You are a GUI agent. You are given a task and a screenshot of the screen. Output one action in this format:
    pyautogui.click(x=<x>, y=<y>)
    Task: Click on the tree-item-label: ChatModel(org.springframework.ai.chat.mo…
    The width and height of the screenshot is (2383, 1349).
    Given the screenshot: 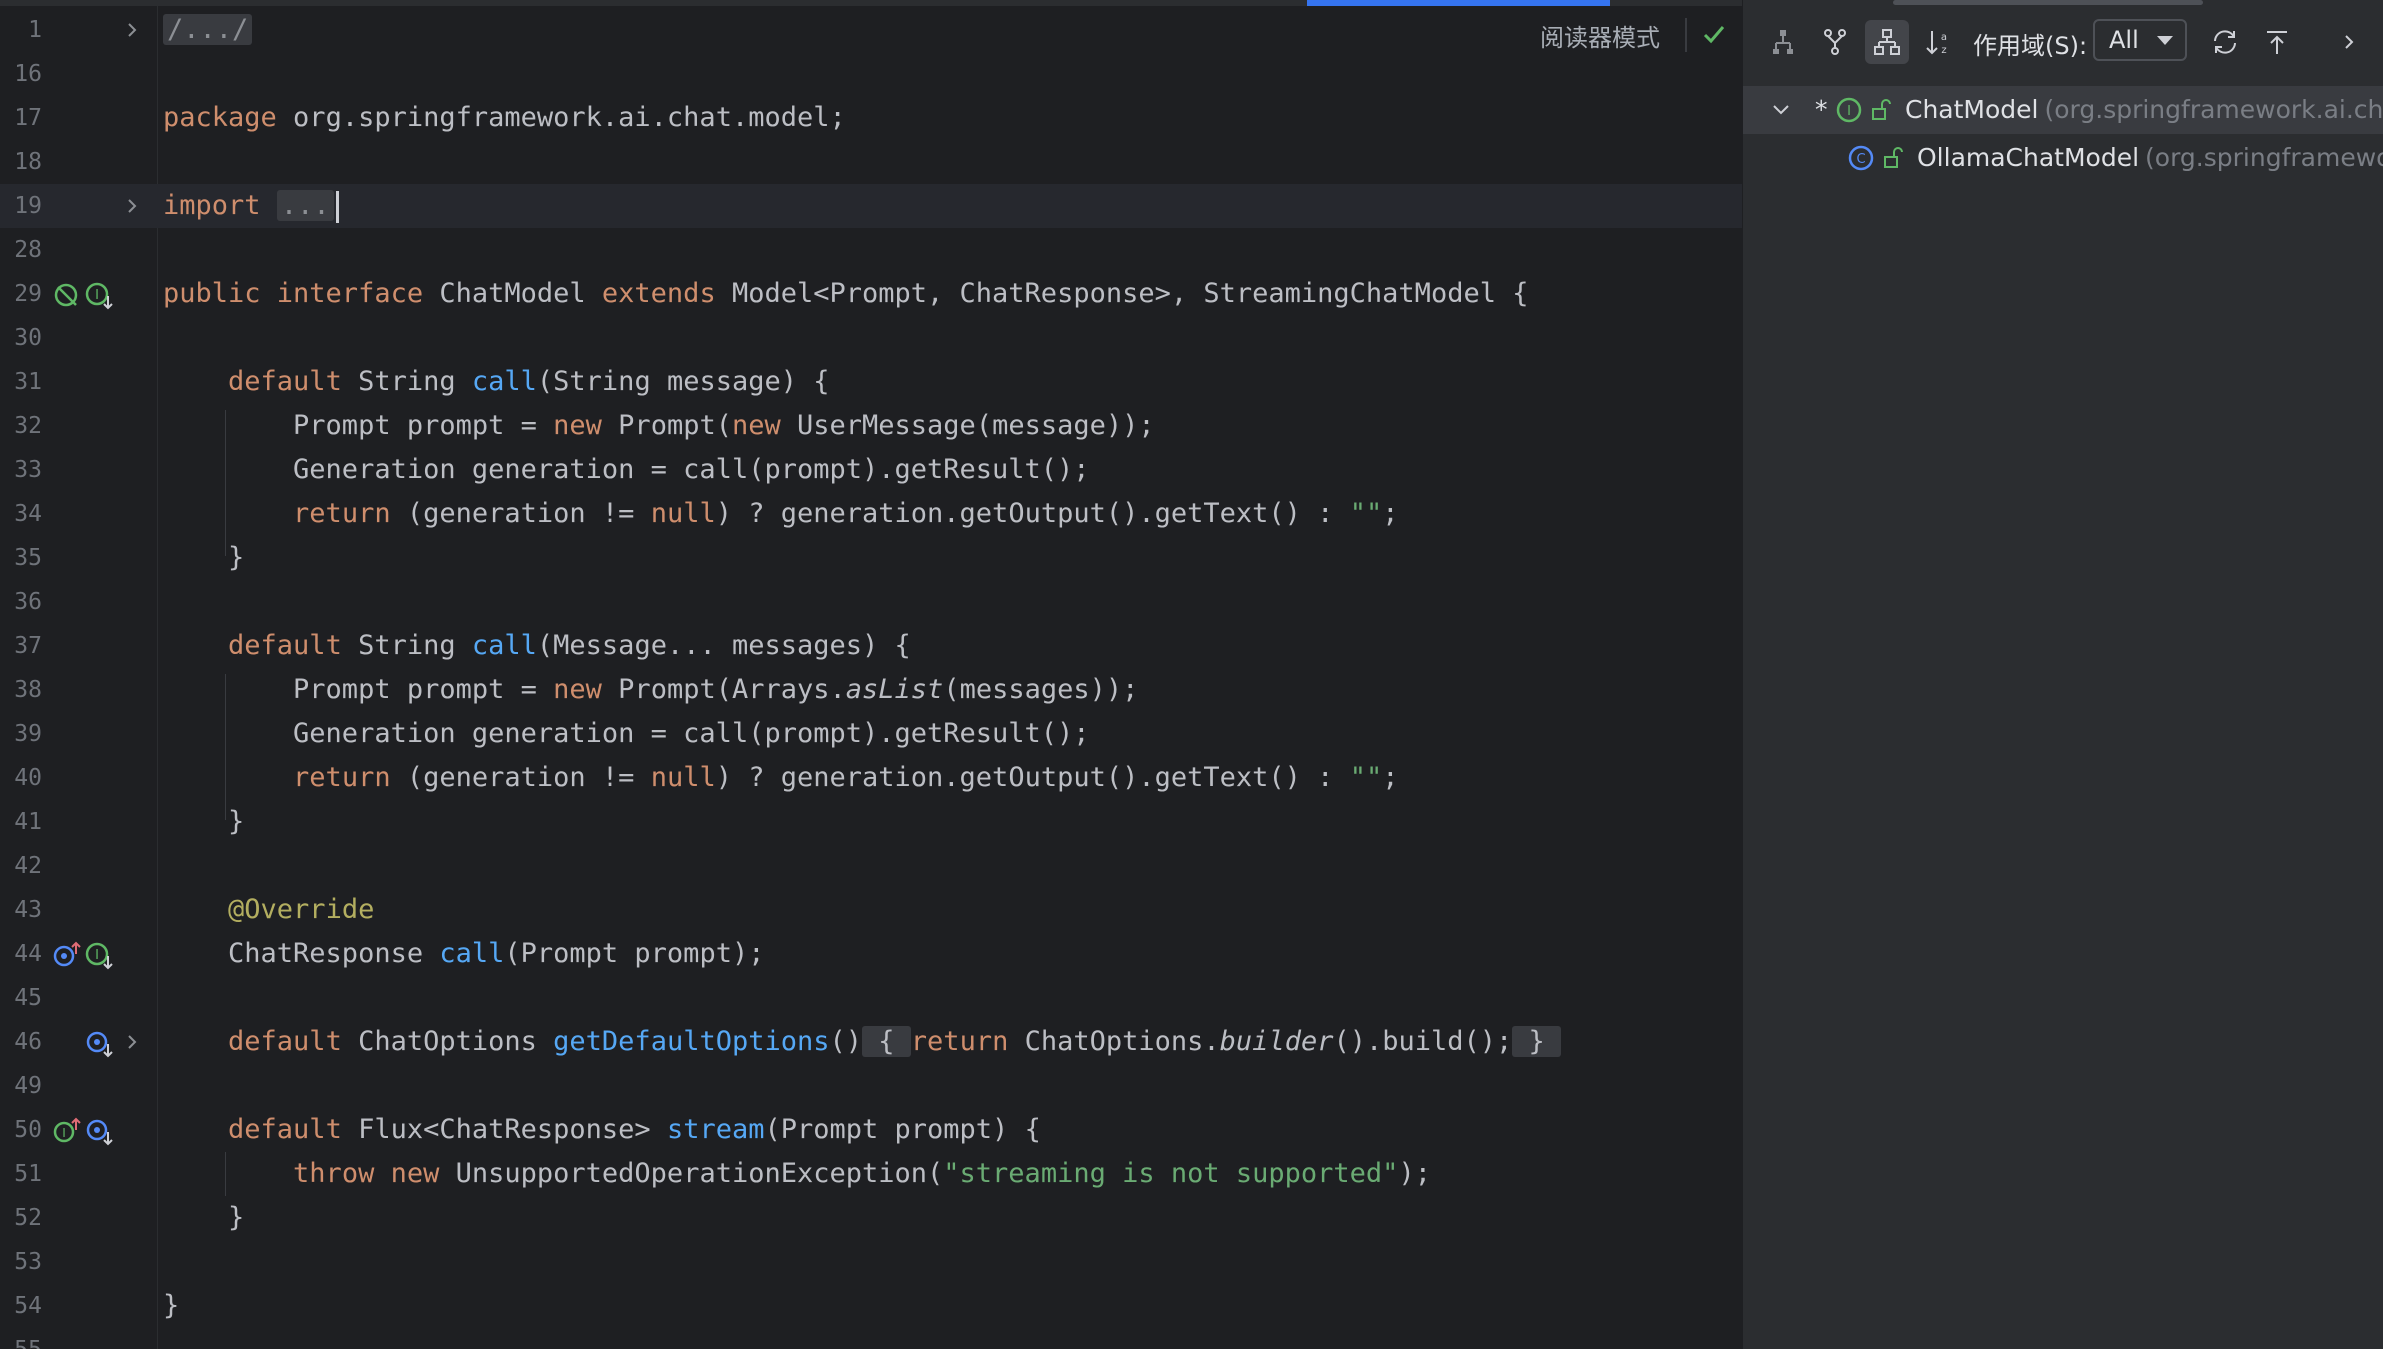 What is the action you would take?
    pyautogui.click(x=2144, y=109)
    